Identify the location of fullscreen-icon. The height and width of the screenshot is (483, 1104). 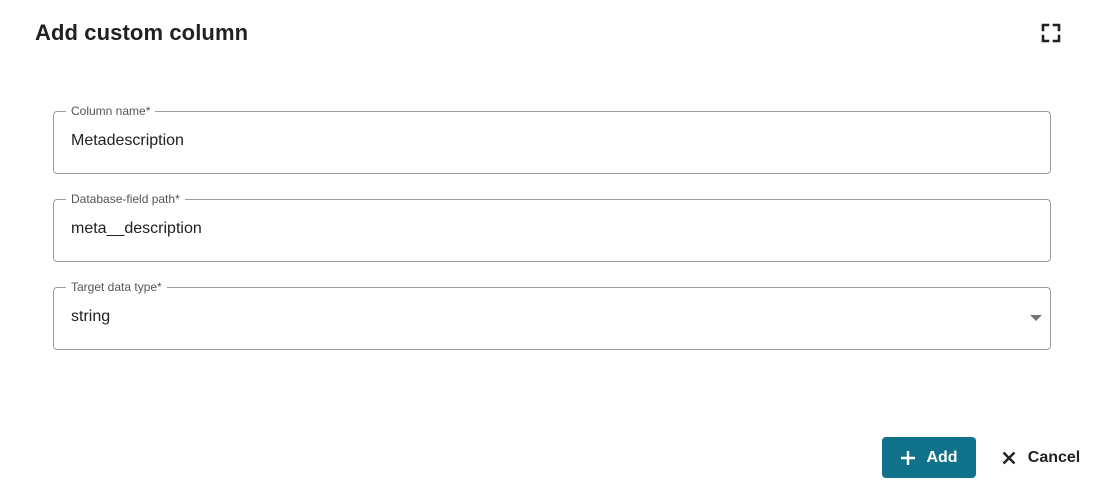
(1051, 33).